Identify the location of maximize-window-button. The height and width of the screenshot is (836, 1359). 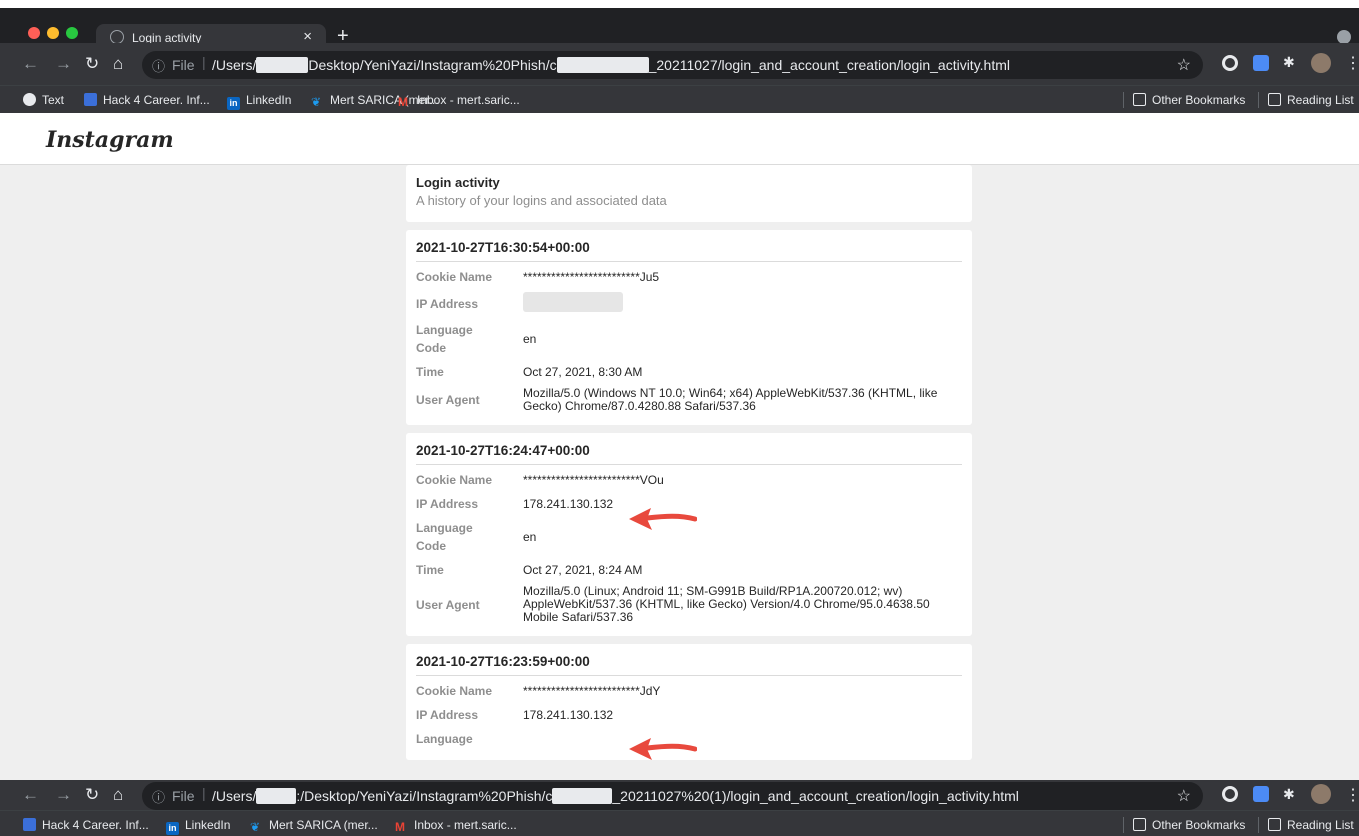
(72, 33).